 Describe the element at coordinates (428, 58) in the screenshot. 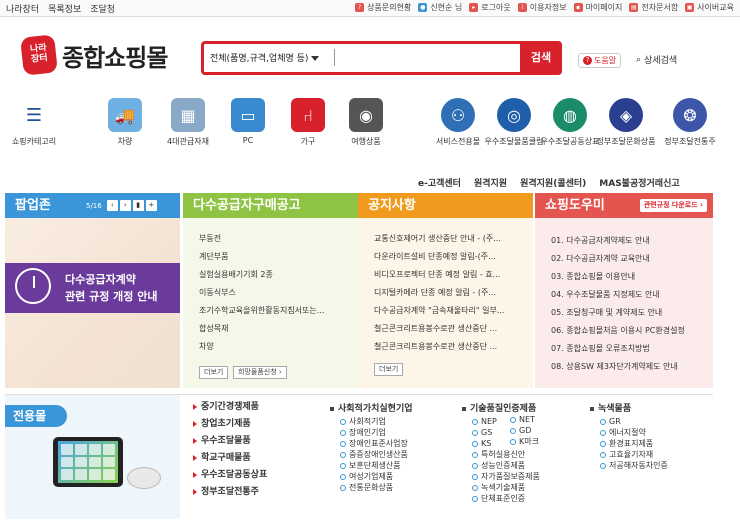

I see `search-input` at that location.